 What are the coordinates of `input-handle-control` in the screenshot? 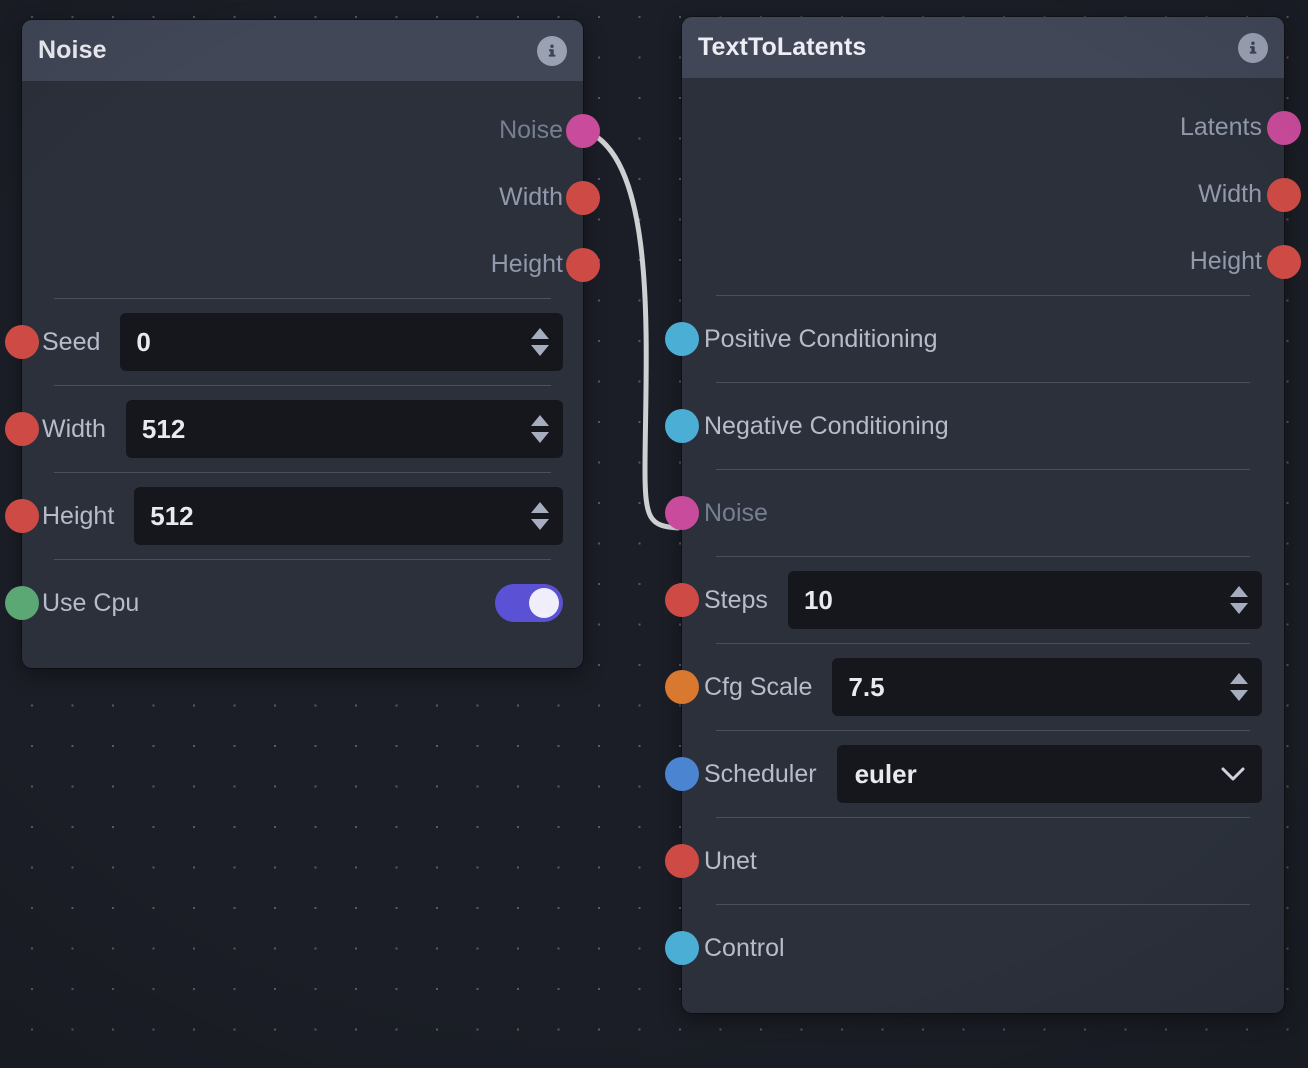 It's located at (682, 948).